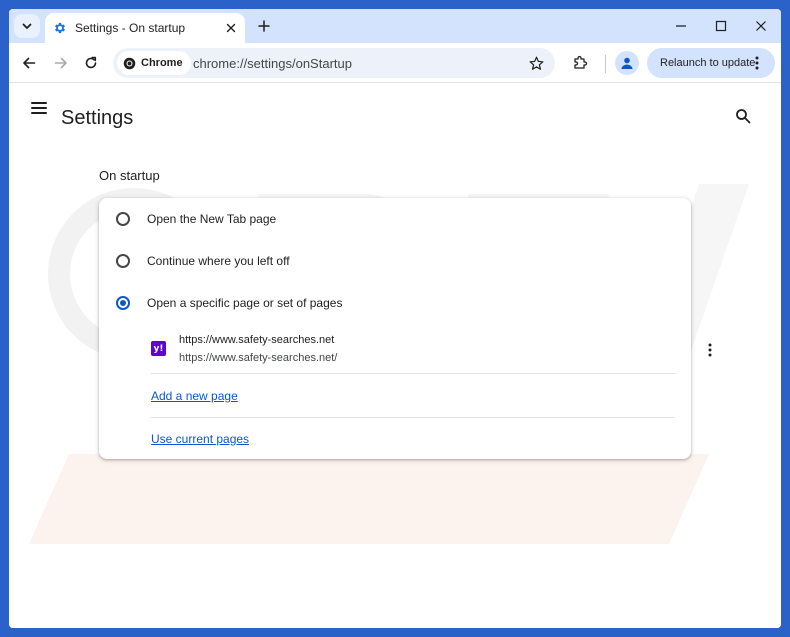 The image size is (790, 637). I want to click on hamburger-icon, so click(39, 108).